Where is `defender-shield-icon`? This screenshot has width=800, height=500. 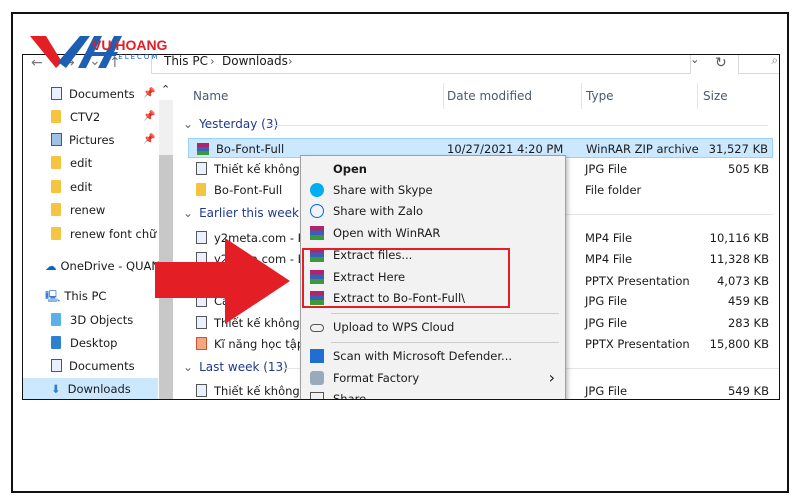
defender-shield-icon is located at coordinates (317, 356).